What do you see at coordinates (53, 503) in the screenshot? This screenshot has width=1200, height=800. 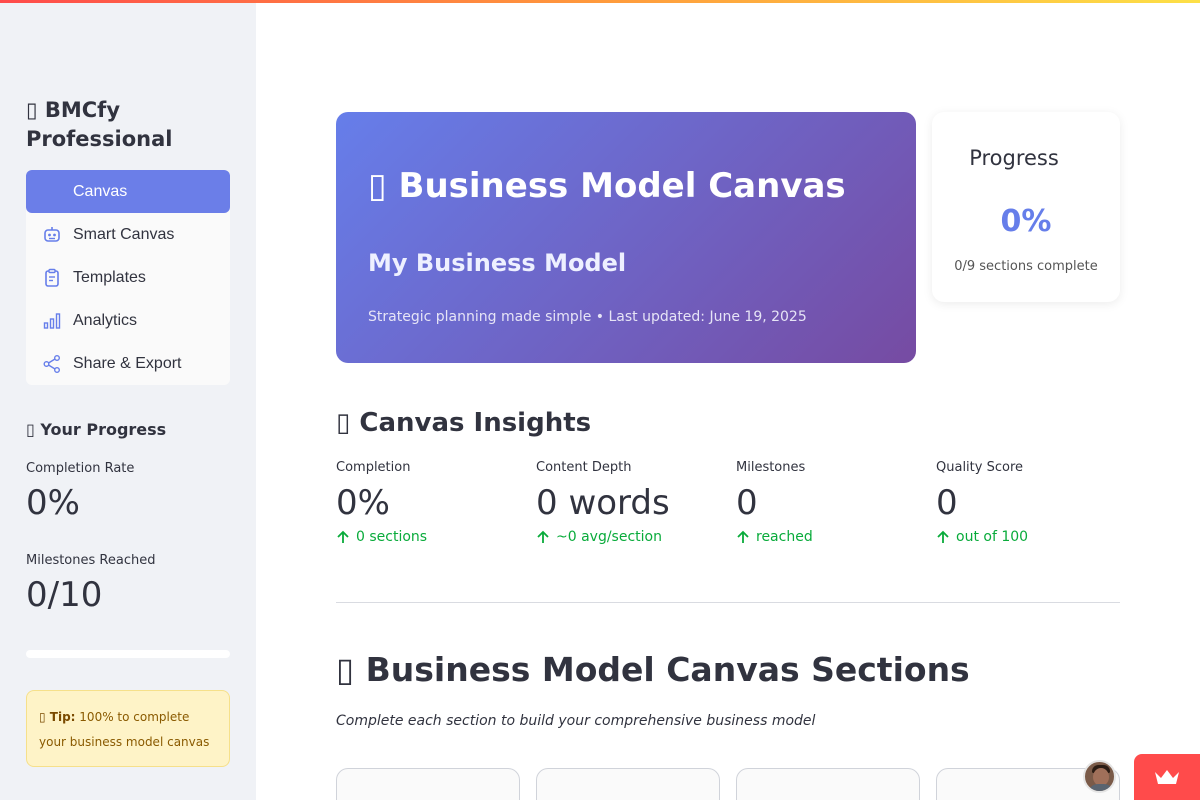 I see `completion-rate-value: 0%` at bounding box center [53, 503].